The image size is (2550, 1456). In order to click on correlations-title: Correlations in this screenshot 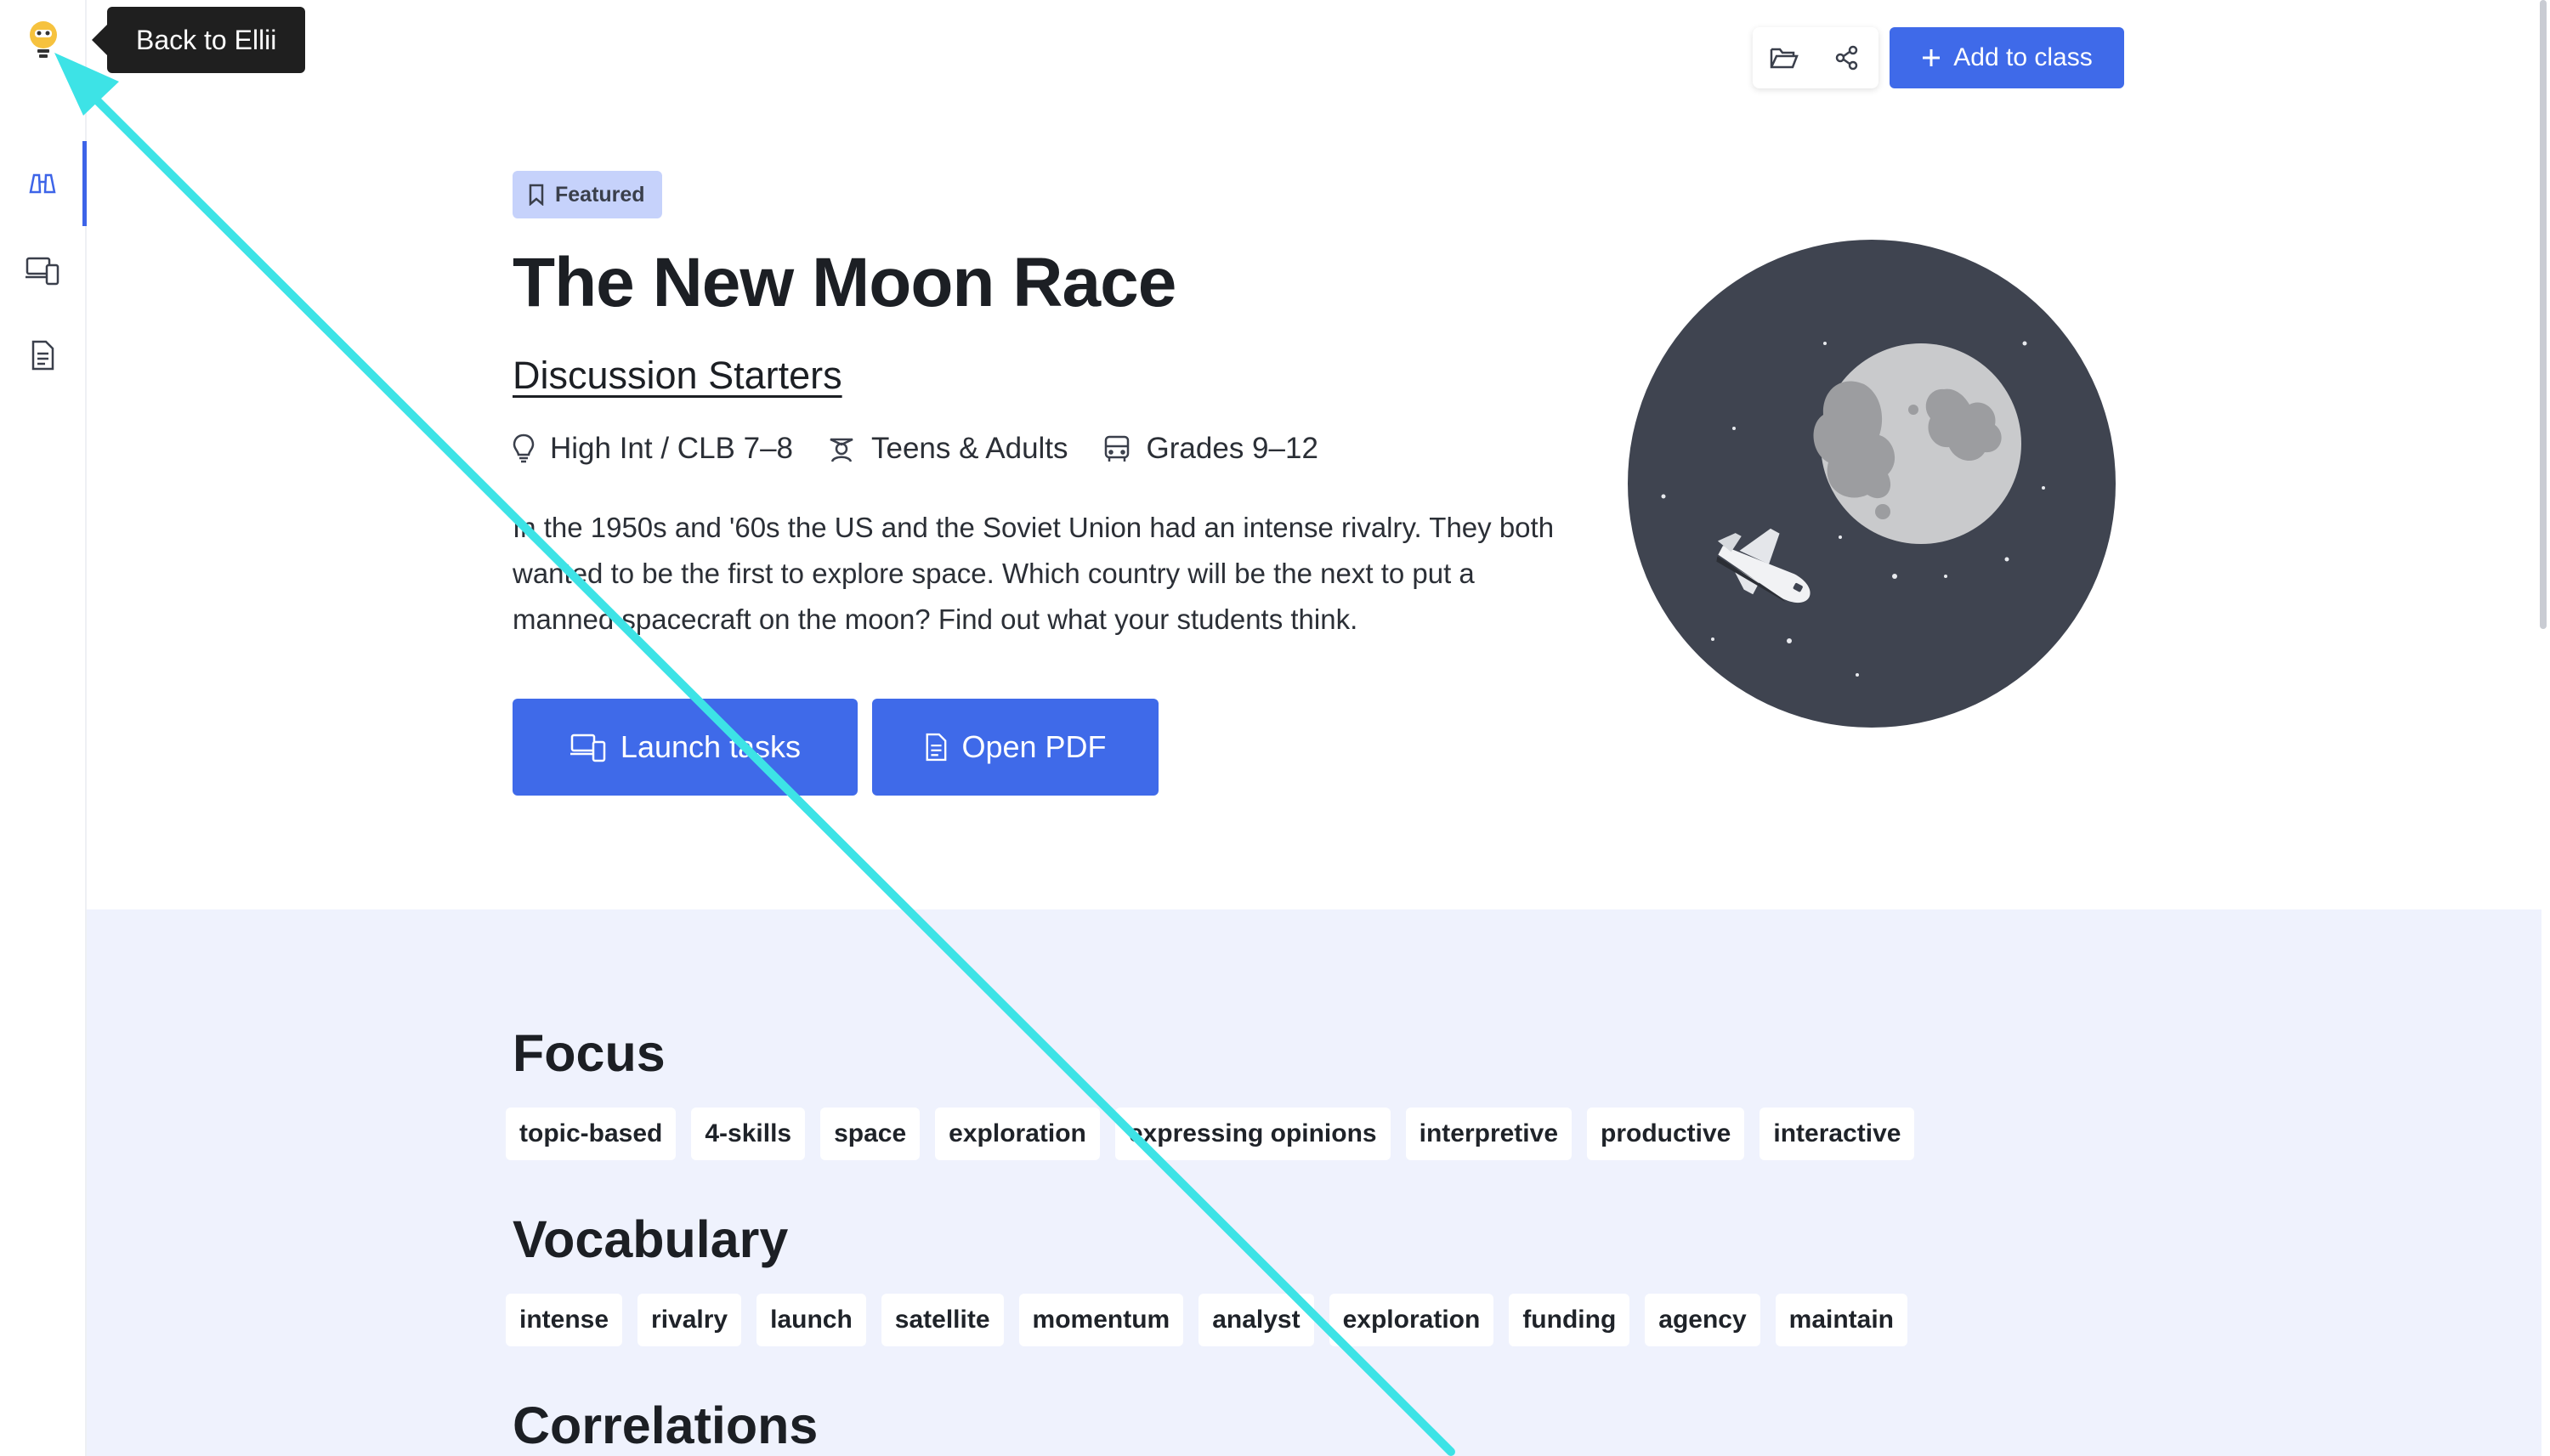, I will do `click(666, 1426)`.